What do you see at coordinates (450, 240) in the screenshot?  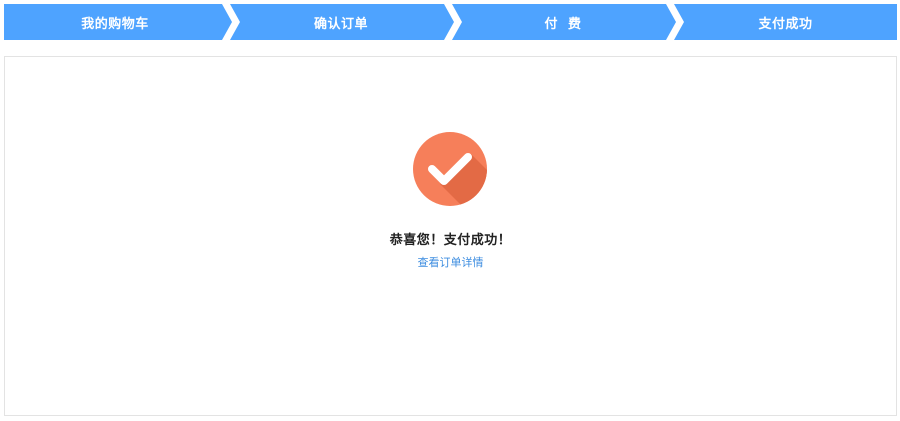 I see `success-message: 恭喜您！支付成功！` at bounding box center [450, 240].